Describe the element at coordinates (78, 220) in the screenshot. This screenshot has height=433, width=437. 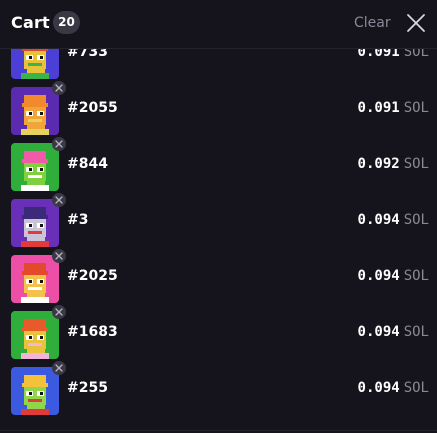
I see `cart-item-name: #3` at that location.